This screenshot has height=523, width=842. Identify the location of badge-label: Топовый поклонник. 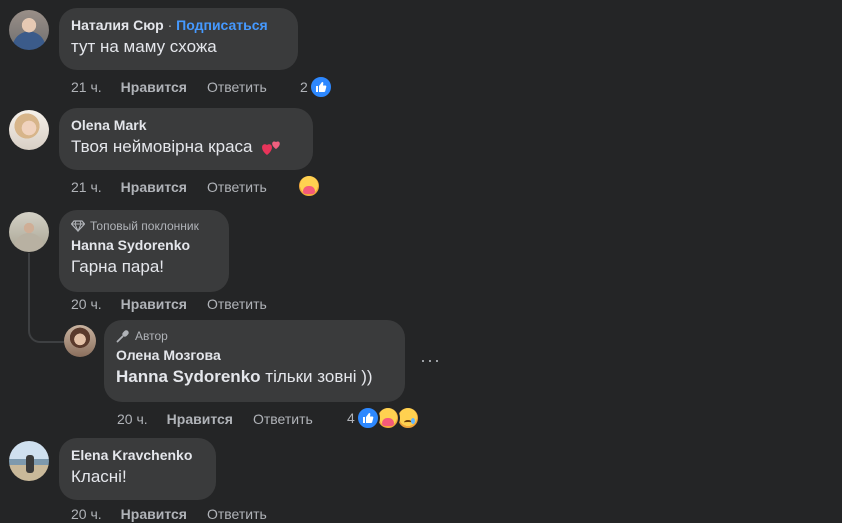
(144, 226).